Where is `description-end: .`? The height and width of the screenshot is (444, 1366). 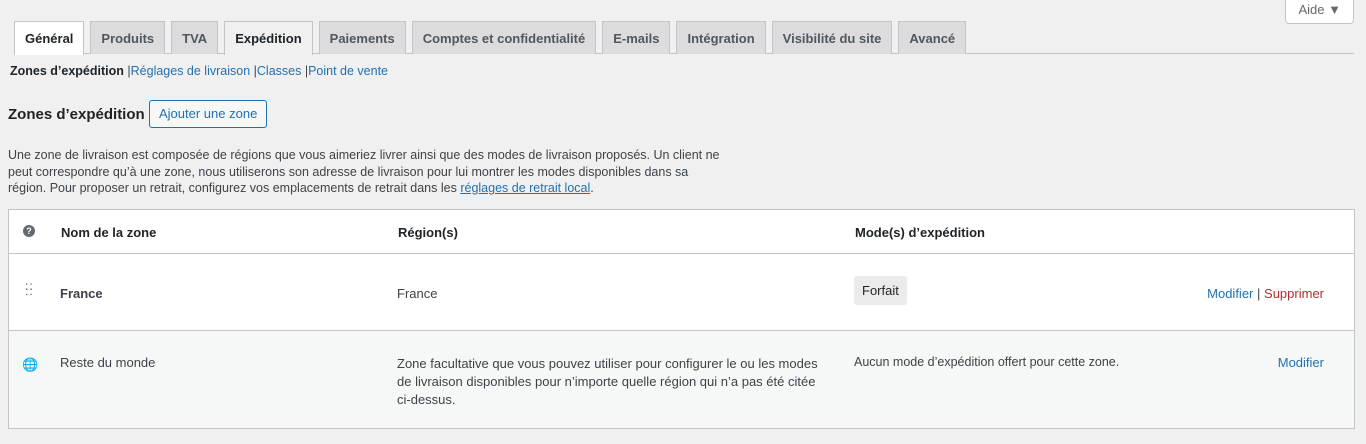 description-end: . is located at coordinates (592, 188).